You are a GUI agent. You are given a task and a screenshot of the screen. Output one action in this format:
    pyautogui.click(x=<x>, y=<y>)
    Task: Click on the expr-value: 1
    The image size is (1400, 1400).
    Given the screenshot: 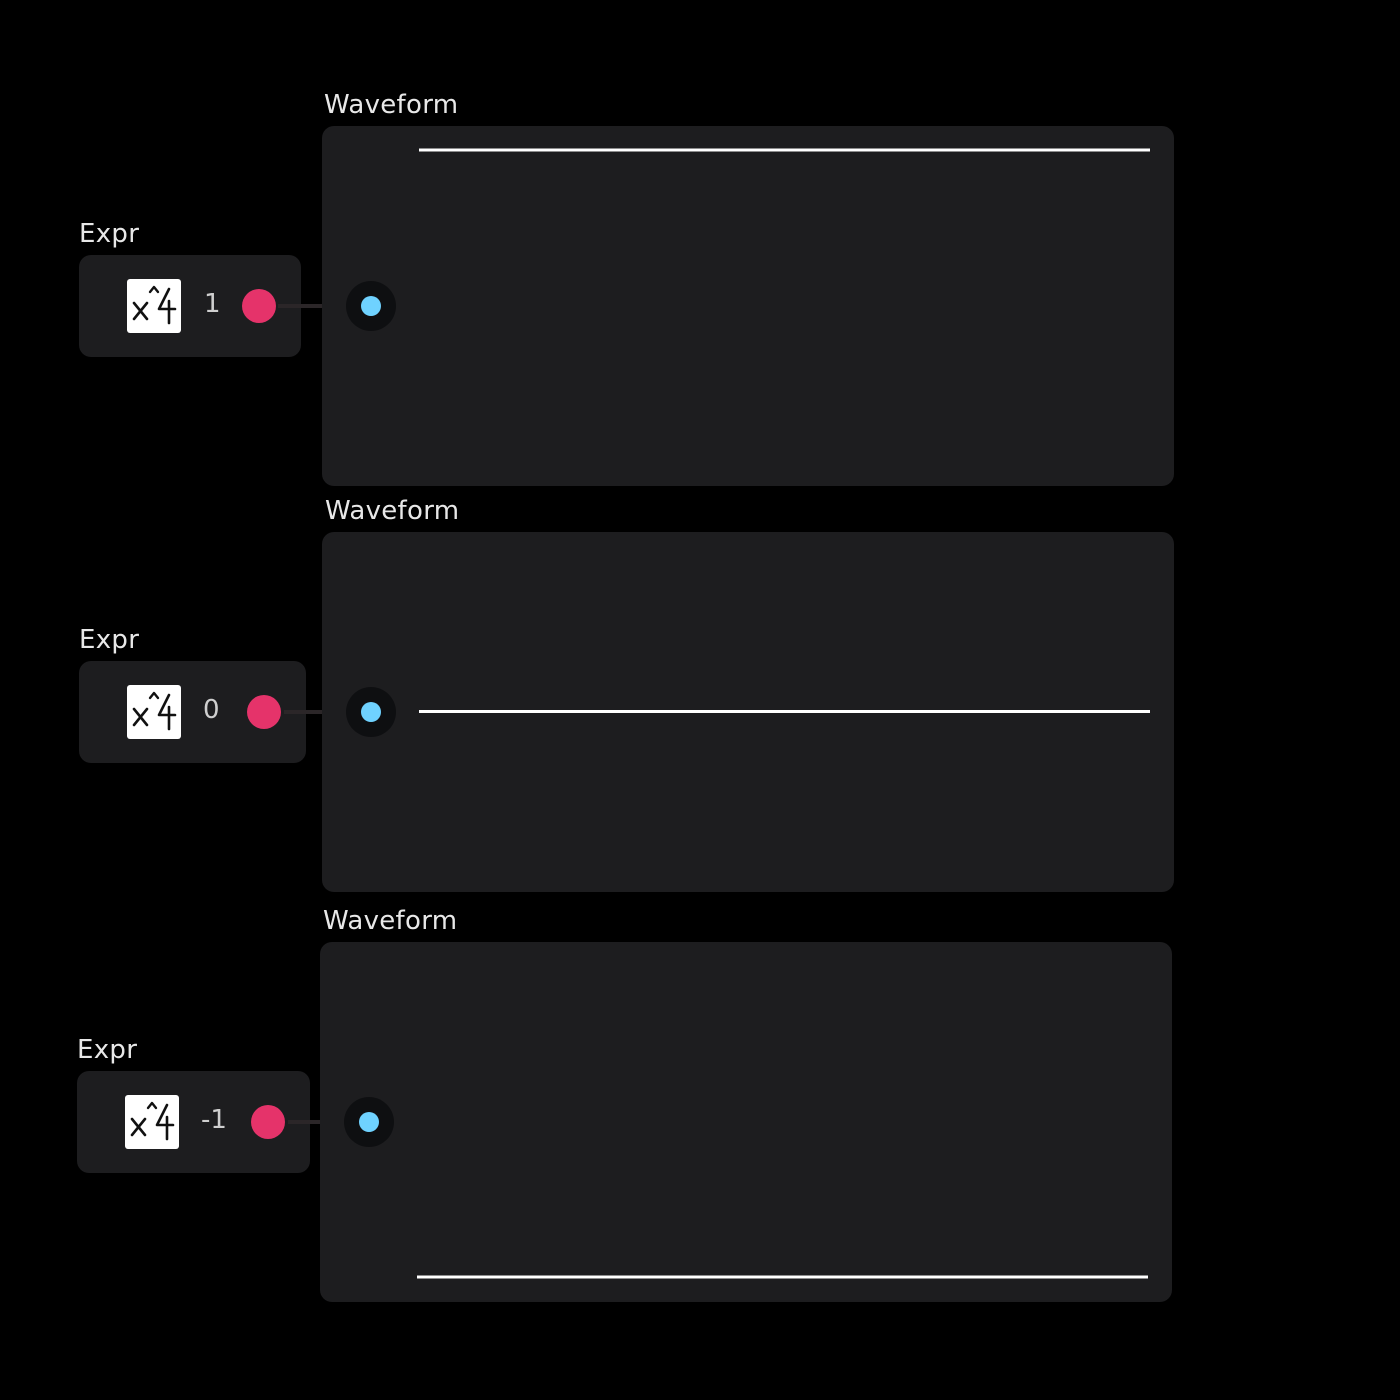 What is the action you would take?
    pyautogui.click(x=212, y=304)
    